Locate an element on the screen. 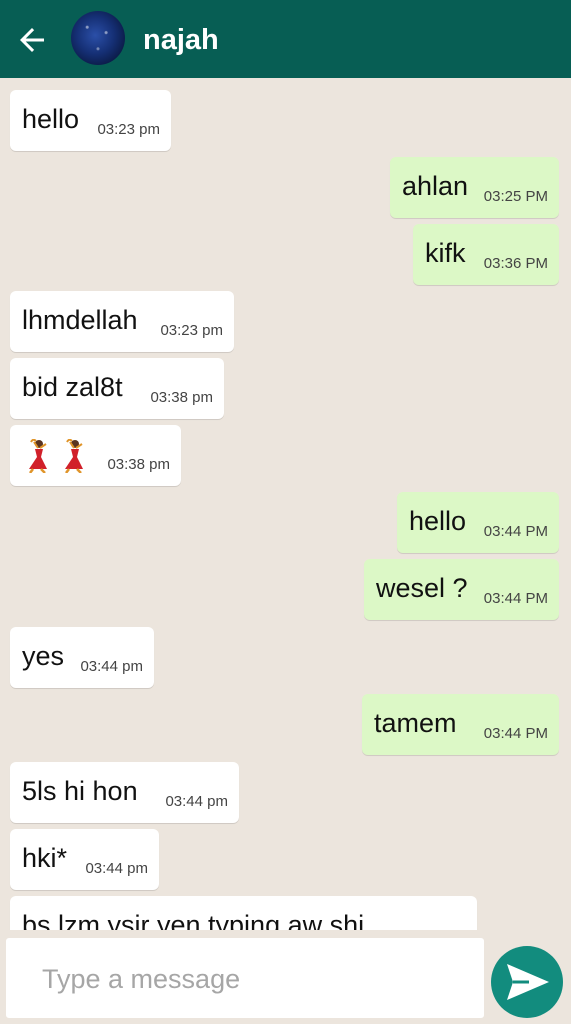  message-incoming: 03:38 pm is located at coordinates (95, 455).